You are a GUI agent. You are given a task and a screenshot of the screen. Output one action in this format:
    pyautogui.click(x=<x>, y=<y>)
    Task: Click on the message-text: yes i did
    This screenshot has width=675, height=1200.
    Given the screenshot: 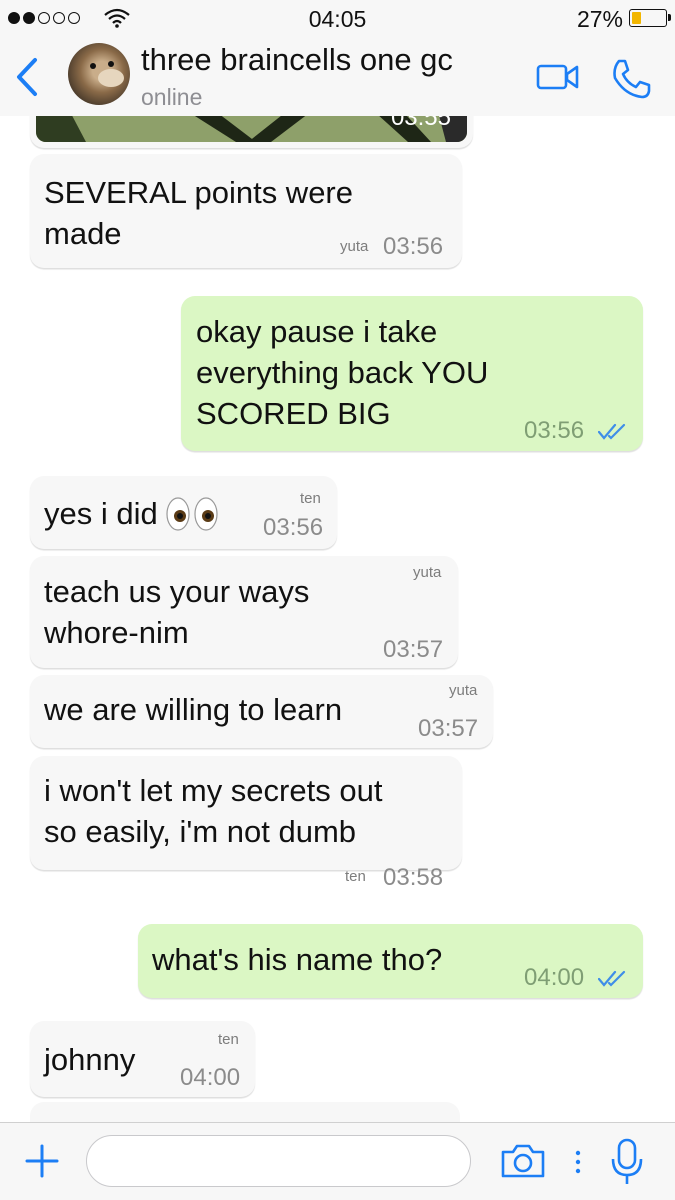 What is the action you would take?
    pyautogui.click(x=101, y=513)
    